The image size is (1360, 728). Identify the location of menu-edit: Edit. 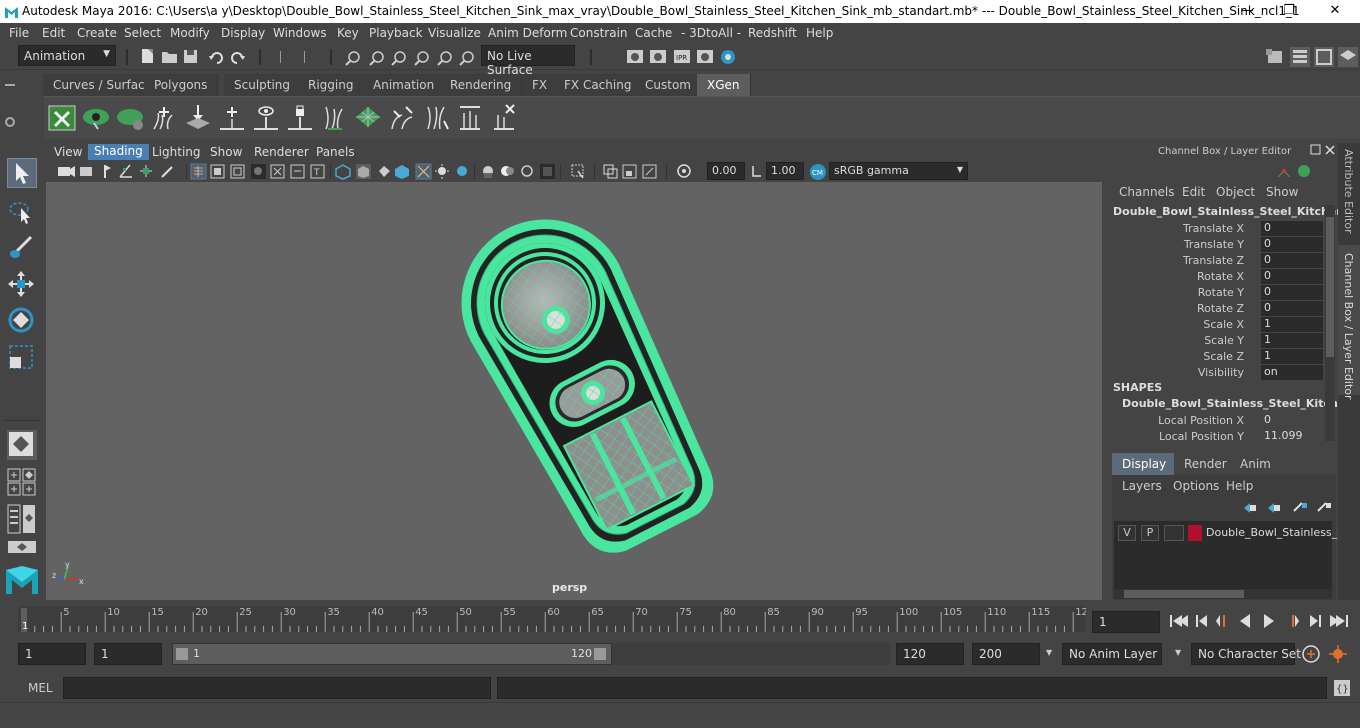
(53, 33).